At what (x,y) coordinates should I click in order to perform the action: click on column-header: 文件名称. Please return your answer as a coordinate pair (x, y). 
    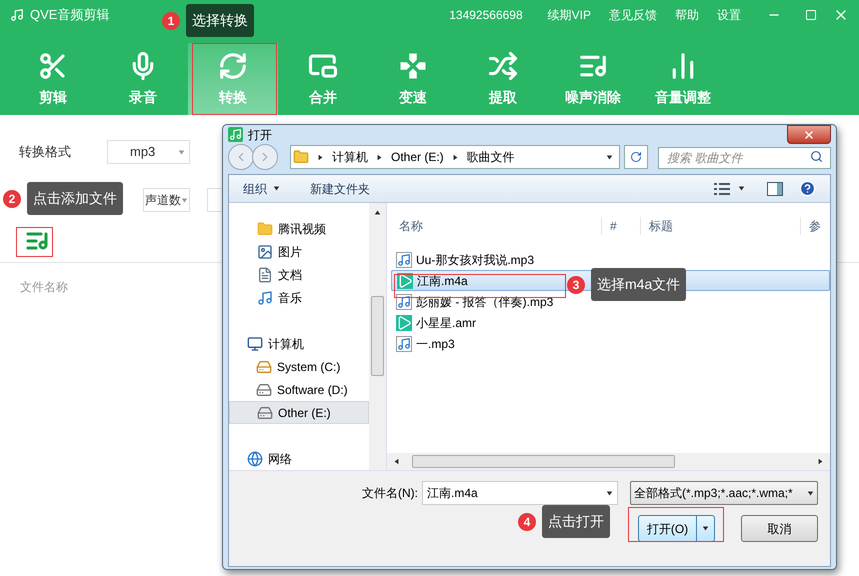
    Looking at the image, I should click on (44, 287).